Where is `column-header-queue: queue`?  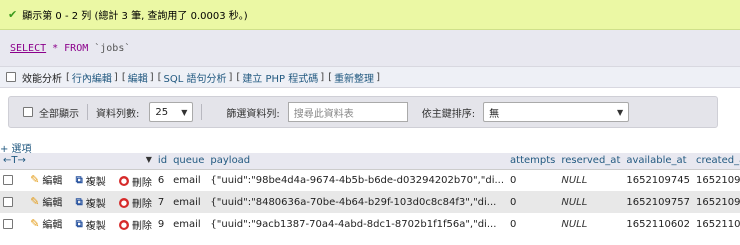
column-header-queue: queue is located at coordinates (189, 161).